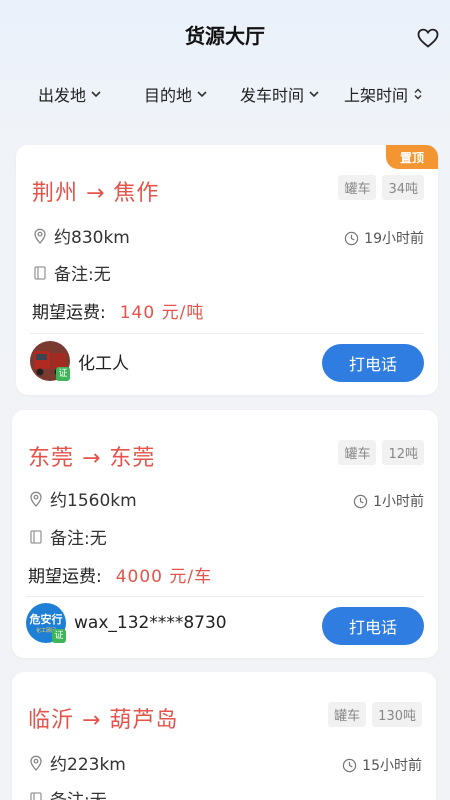  Describe the element at coordinates (381, 187) in the screenshot. I see `tag-group: 罐车 34吨` at that location.